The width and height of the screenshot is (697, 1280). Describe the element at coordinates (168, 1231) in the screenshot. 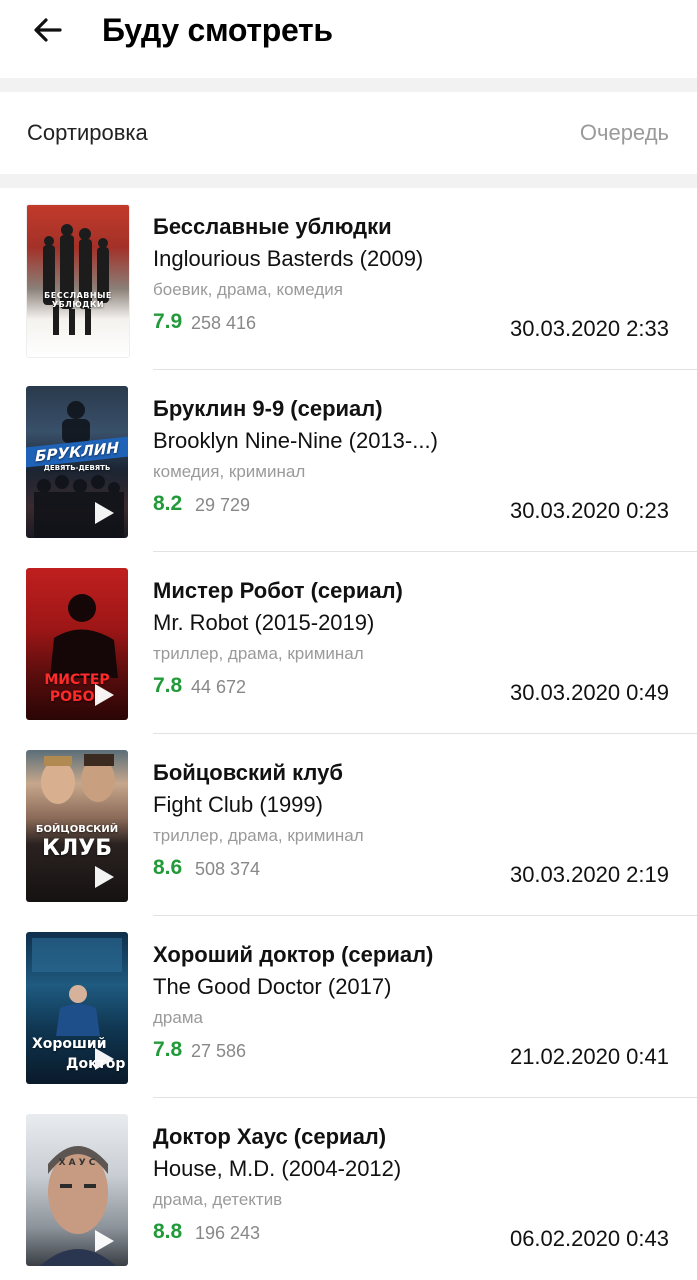

I see `movie-rating: 8.8` at that location.